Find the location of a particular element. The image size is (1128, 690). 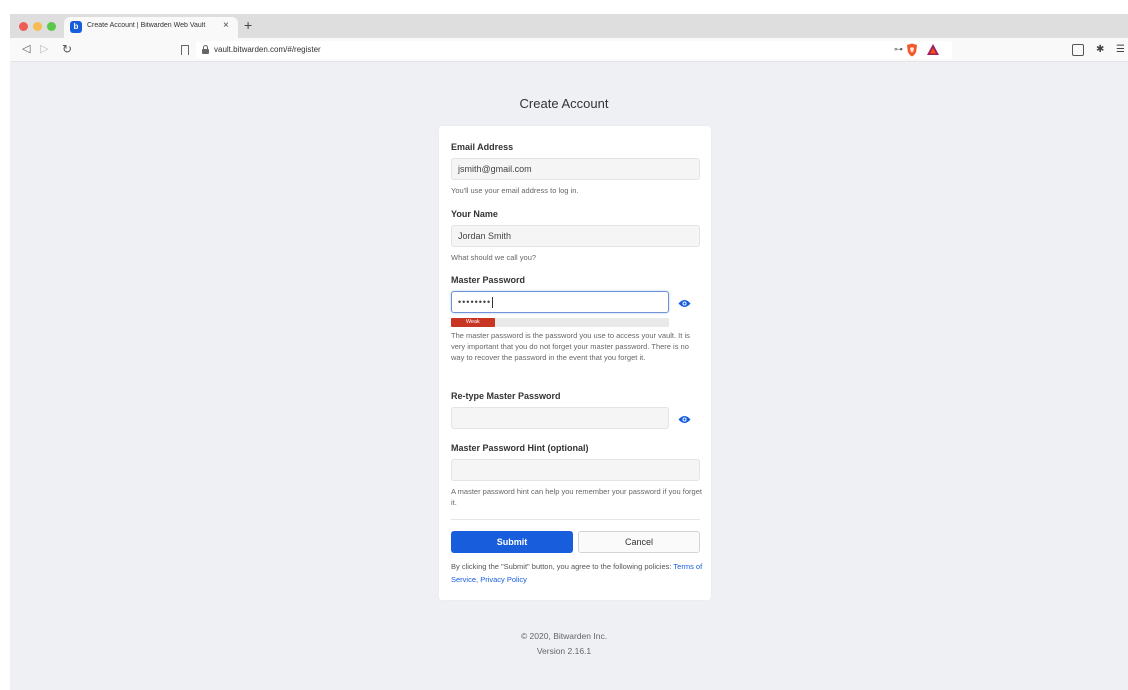

password-strength-label: Weak is located at coordinates (472, 322).